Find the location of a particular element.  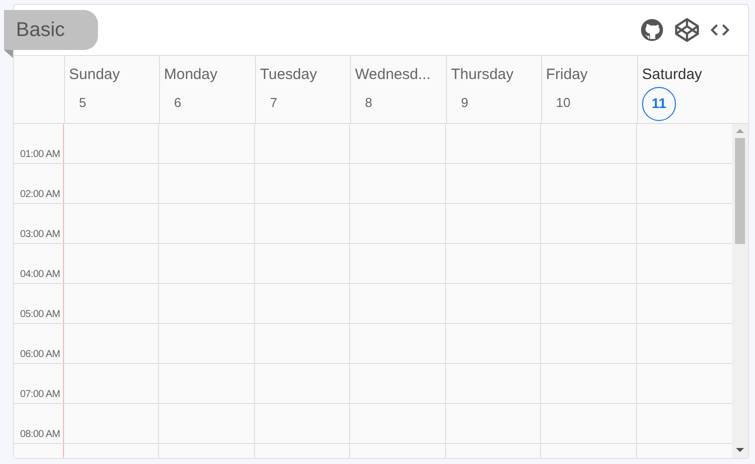

day-name: Thursday is located at coordinates (482, 75).